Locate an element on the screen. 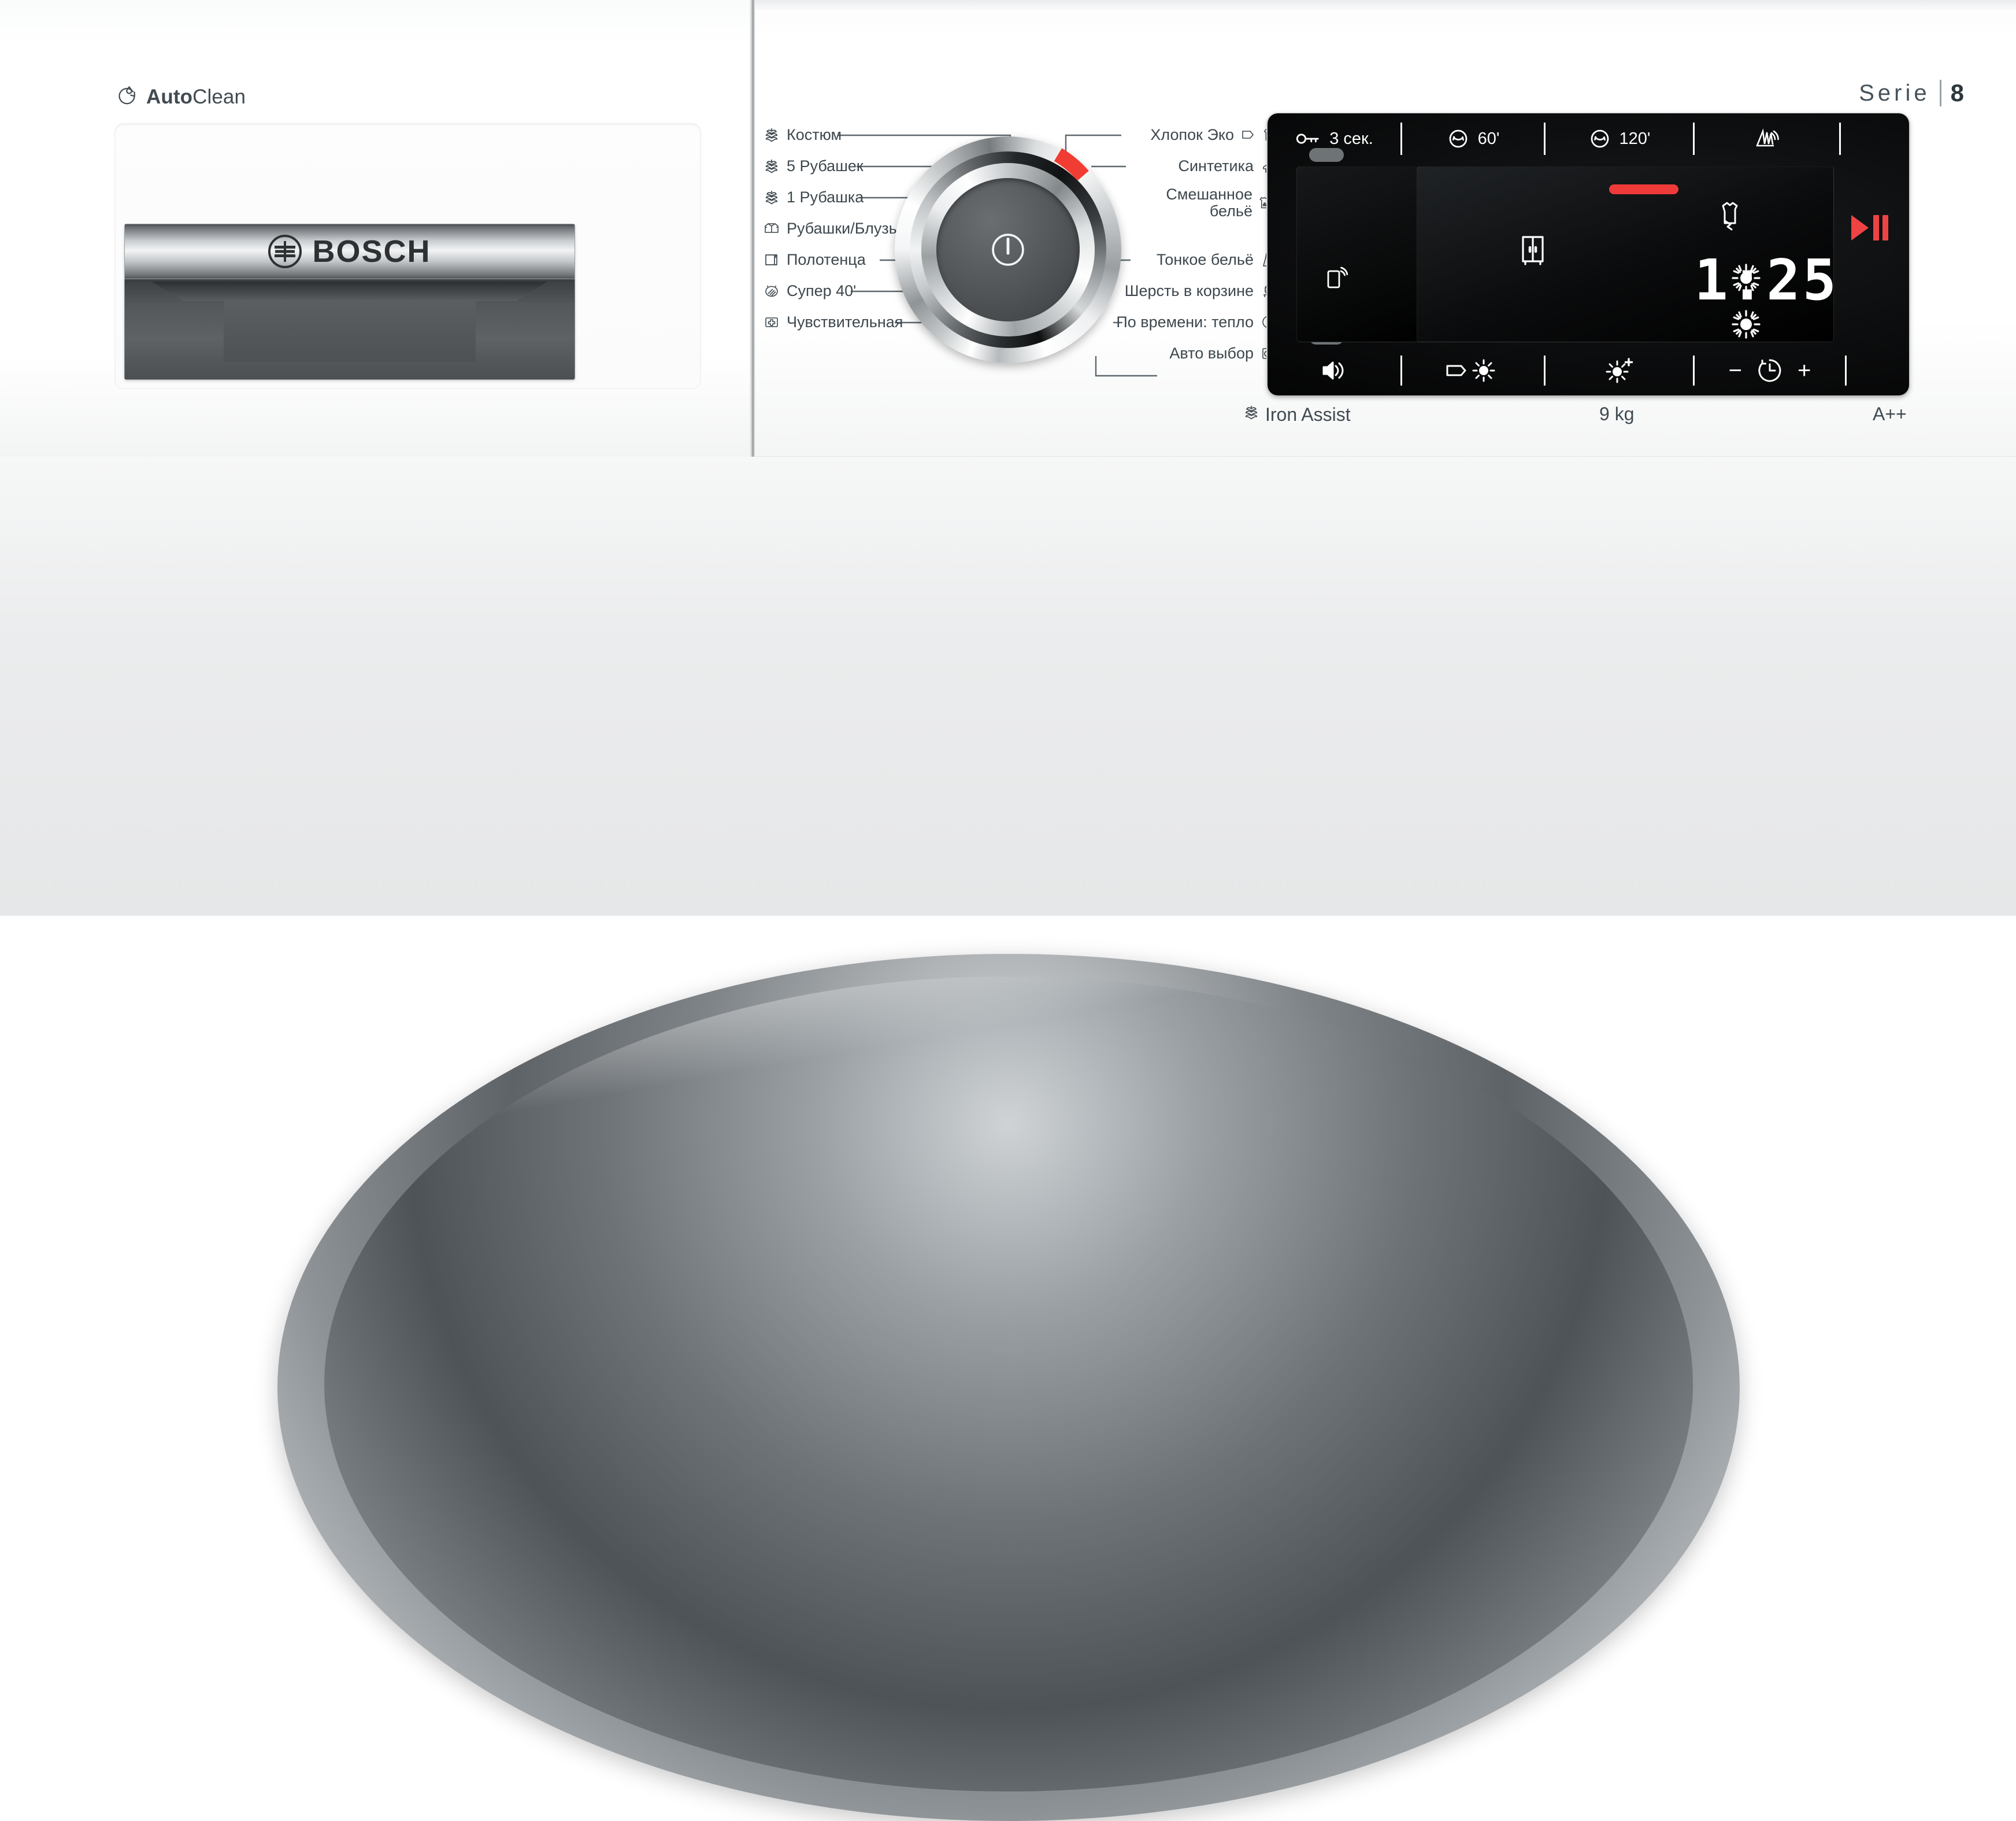 The width and height of the screenshot is (2016, 1821). program-shirts-blouses: Рубашки/Блузы is located at coordinates (831, 228).